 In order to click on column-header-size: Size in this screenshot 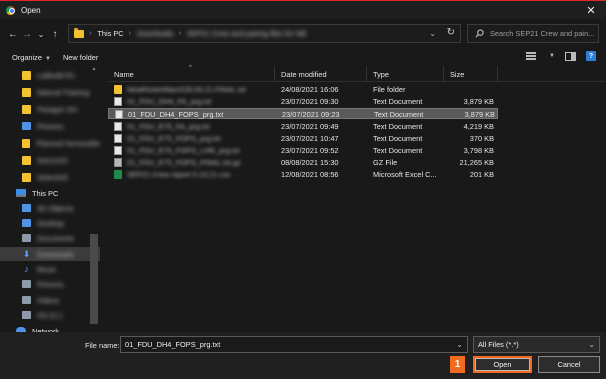, I will do `click(471, 74)`.